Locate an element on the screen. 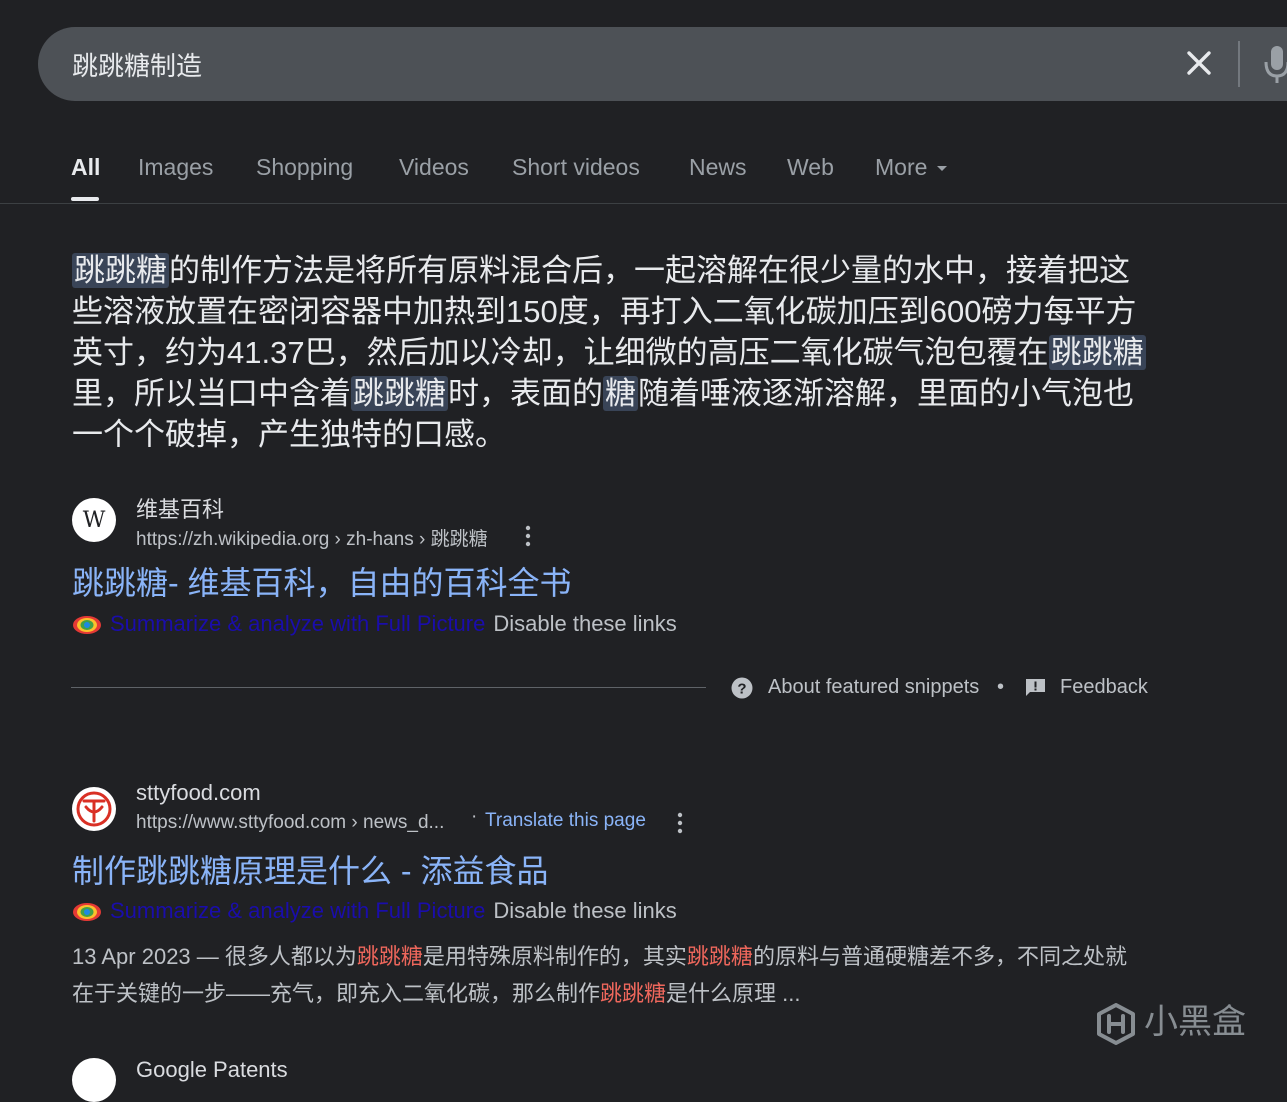 The height and width of the screenshot is (1102, 1287). wikipedia-favicon: W is located at coordinates (94, 520).